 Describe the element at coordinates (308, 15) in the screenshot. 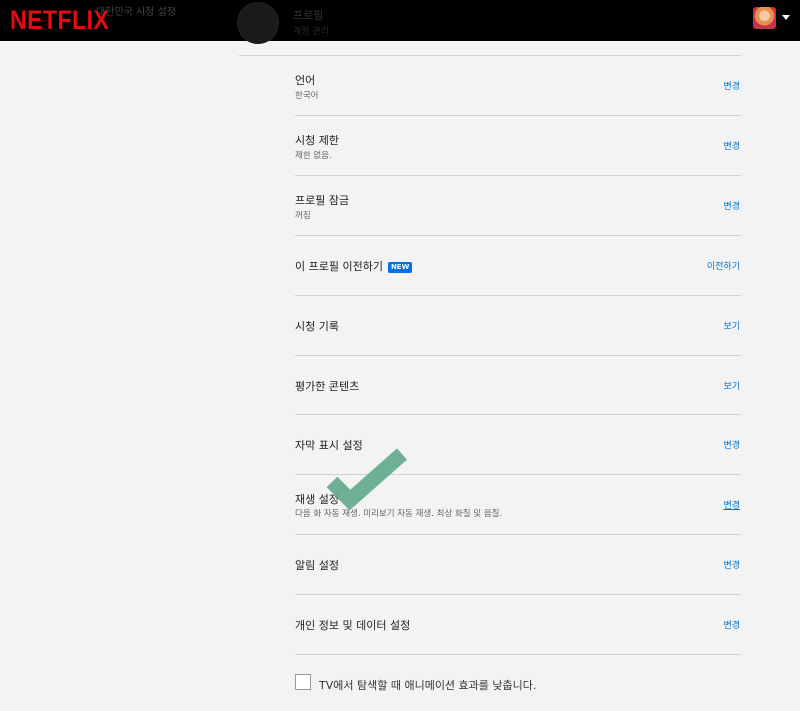

I see `profile-name: 프로필` at that location.